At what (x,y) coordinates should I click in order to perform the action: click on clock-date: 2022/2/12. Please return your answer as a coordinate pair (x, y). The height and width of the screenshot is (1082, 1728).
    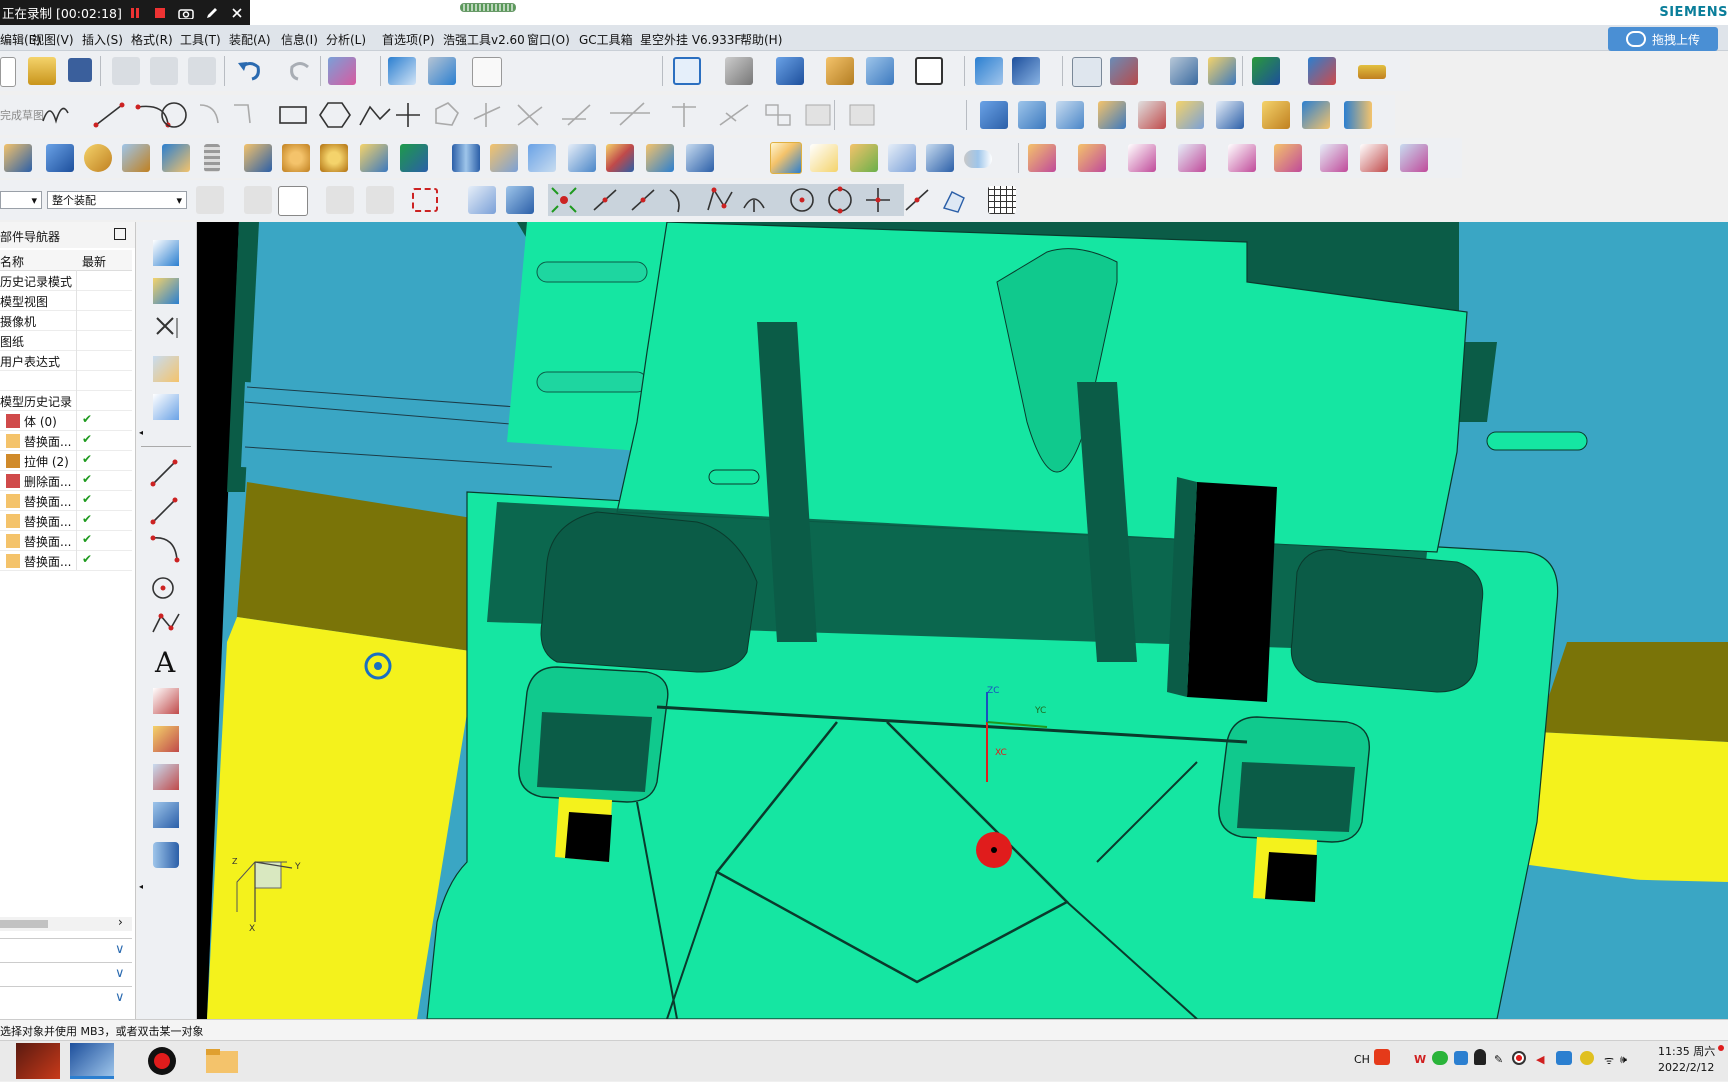
    Looking at the image, I should click on (1686, 1067).